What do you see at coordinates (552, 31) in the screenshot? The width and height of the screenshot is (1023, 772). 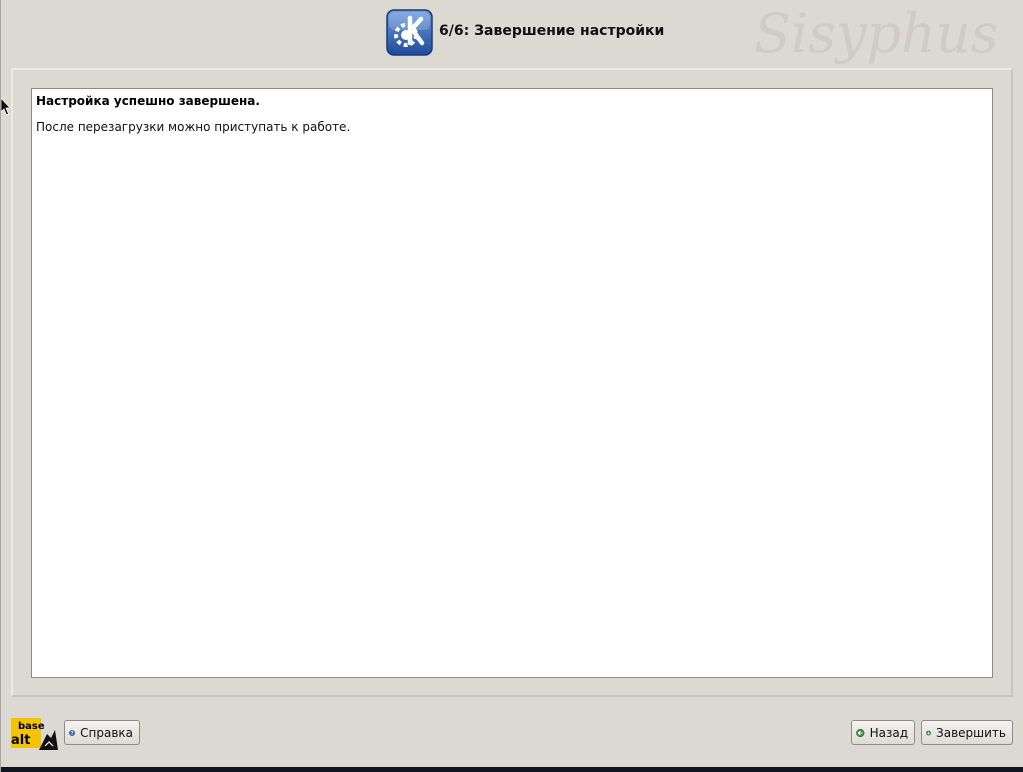 I see `step-title: 6/6: Завершение настройки` at bounding box center [552, 31].